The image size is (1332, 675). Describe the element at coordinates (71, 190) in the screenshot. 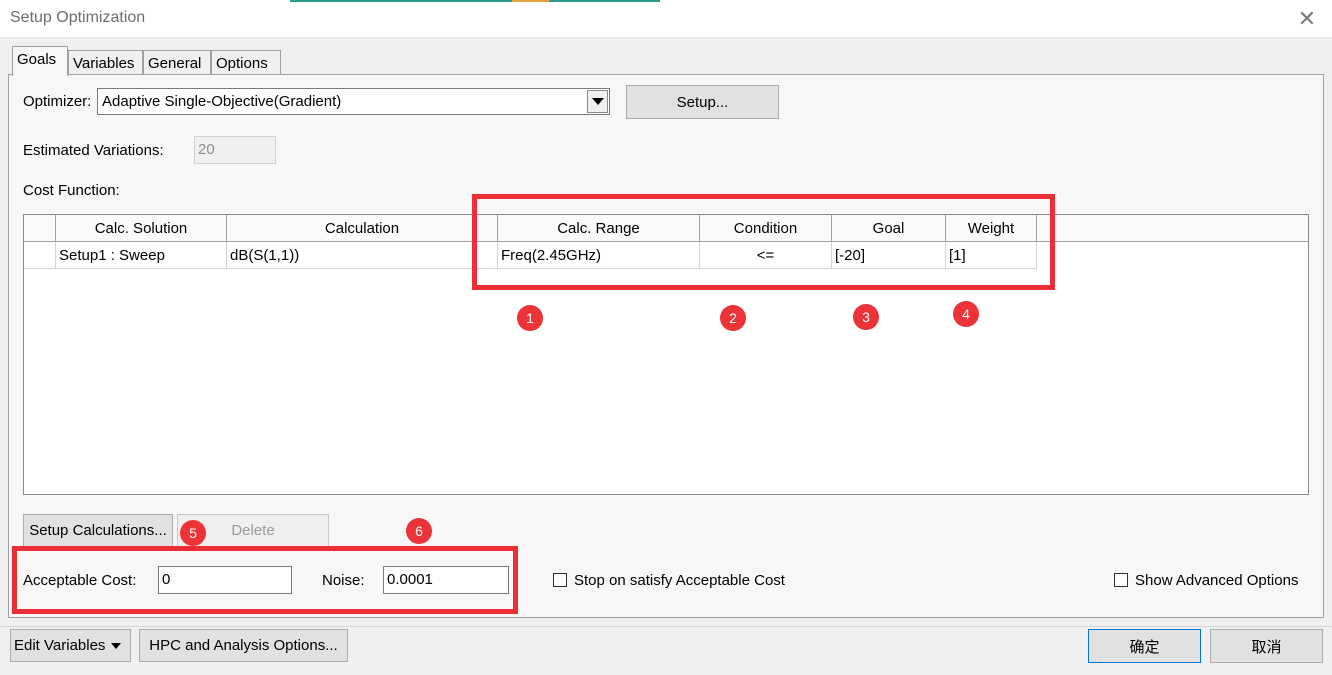

I see `cost-function-label: Cost Function:` at that location.